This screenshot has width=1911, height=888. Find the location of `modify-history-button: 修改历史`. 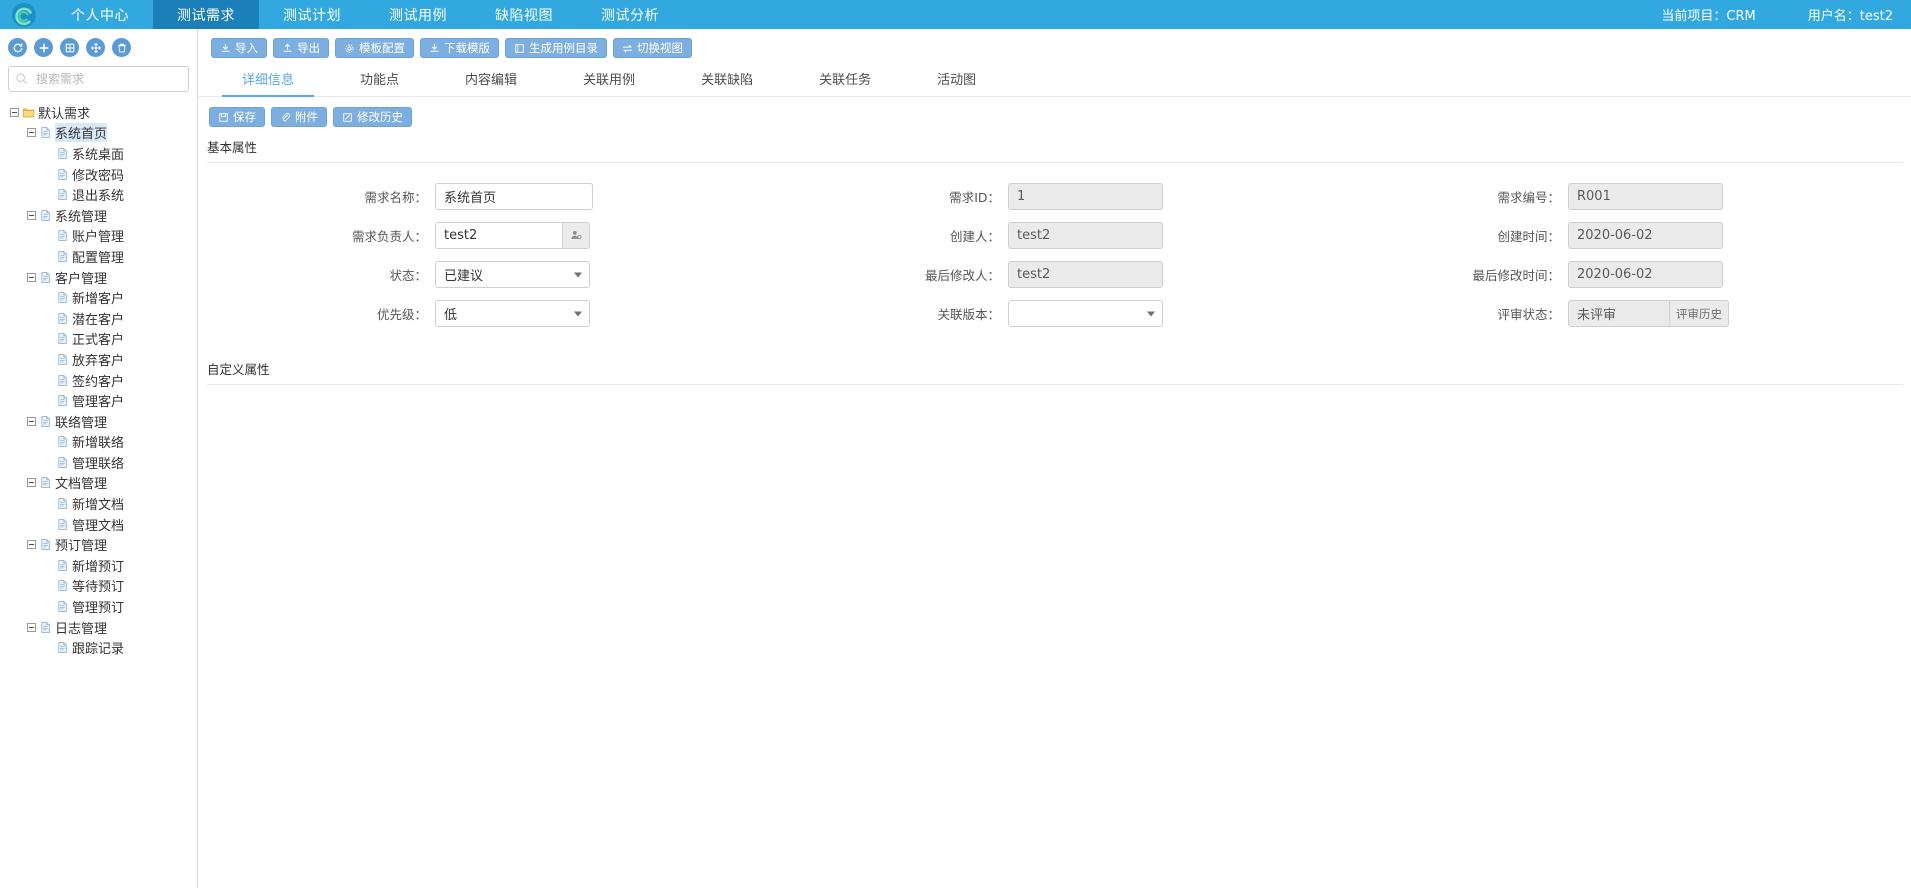

modify-history-button: 修改历史 is located at coordinates (372, 117).